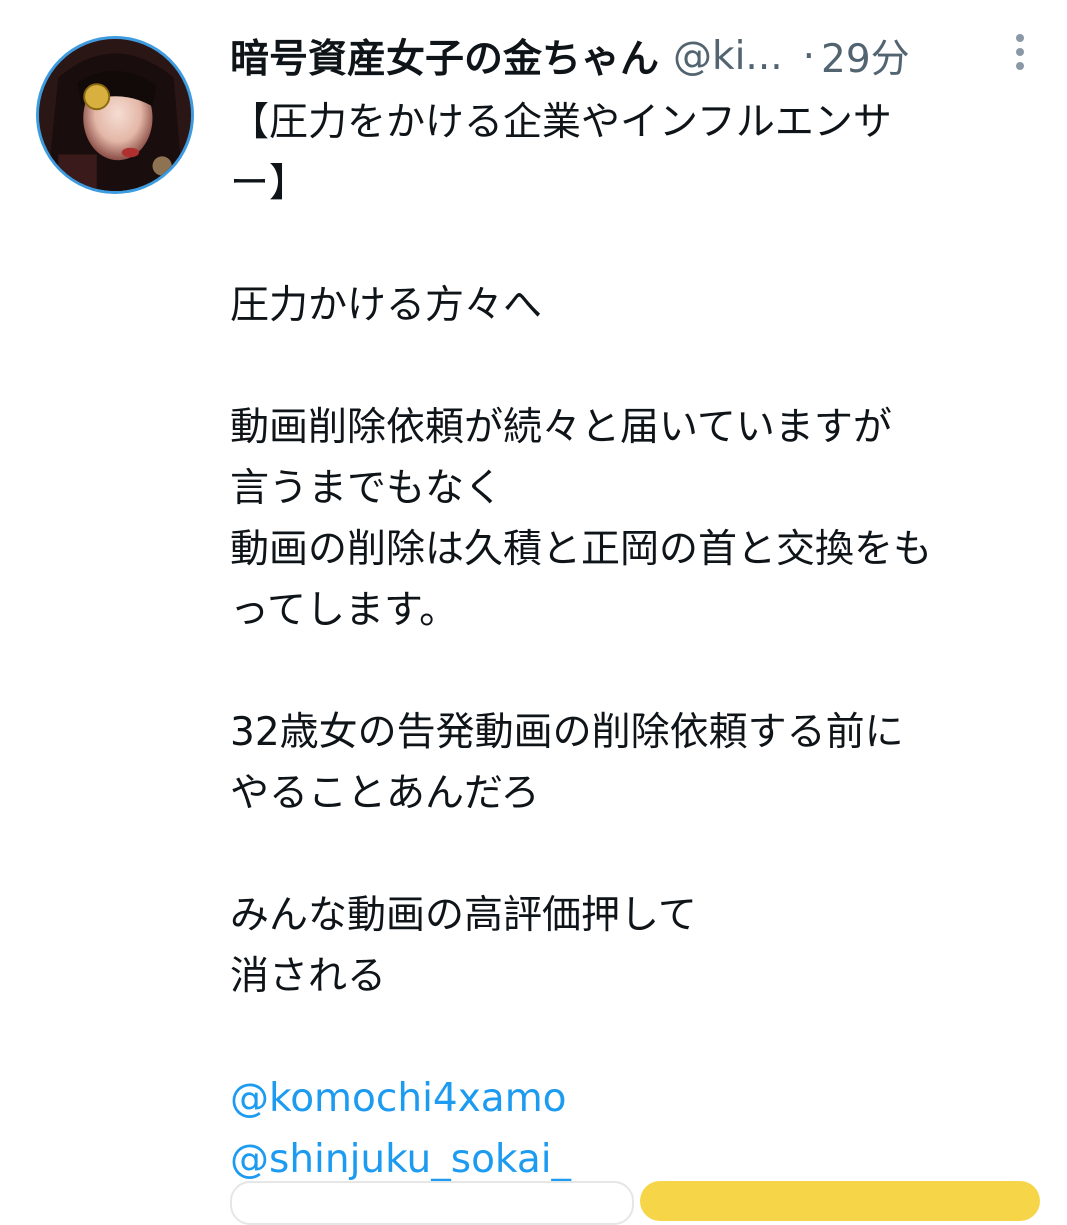 The height and width of the screenshot is (1225, 1067). I want to click on tweet-line: やることあんだろ, so click(385, 793).